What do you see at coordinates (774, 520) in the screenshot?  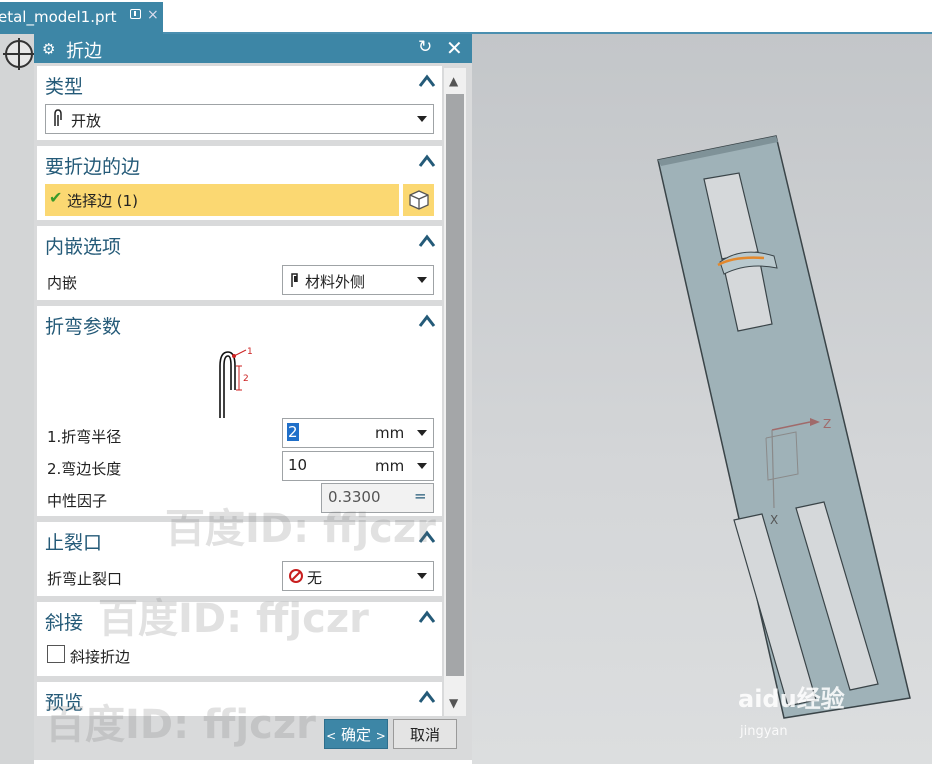 I see `axis-x-label: X` at bounding box center [774, 520].